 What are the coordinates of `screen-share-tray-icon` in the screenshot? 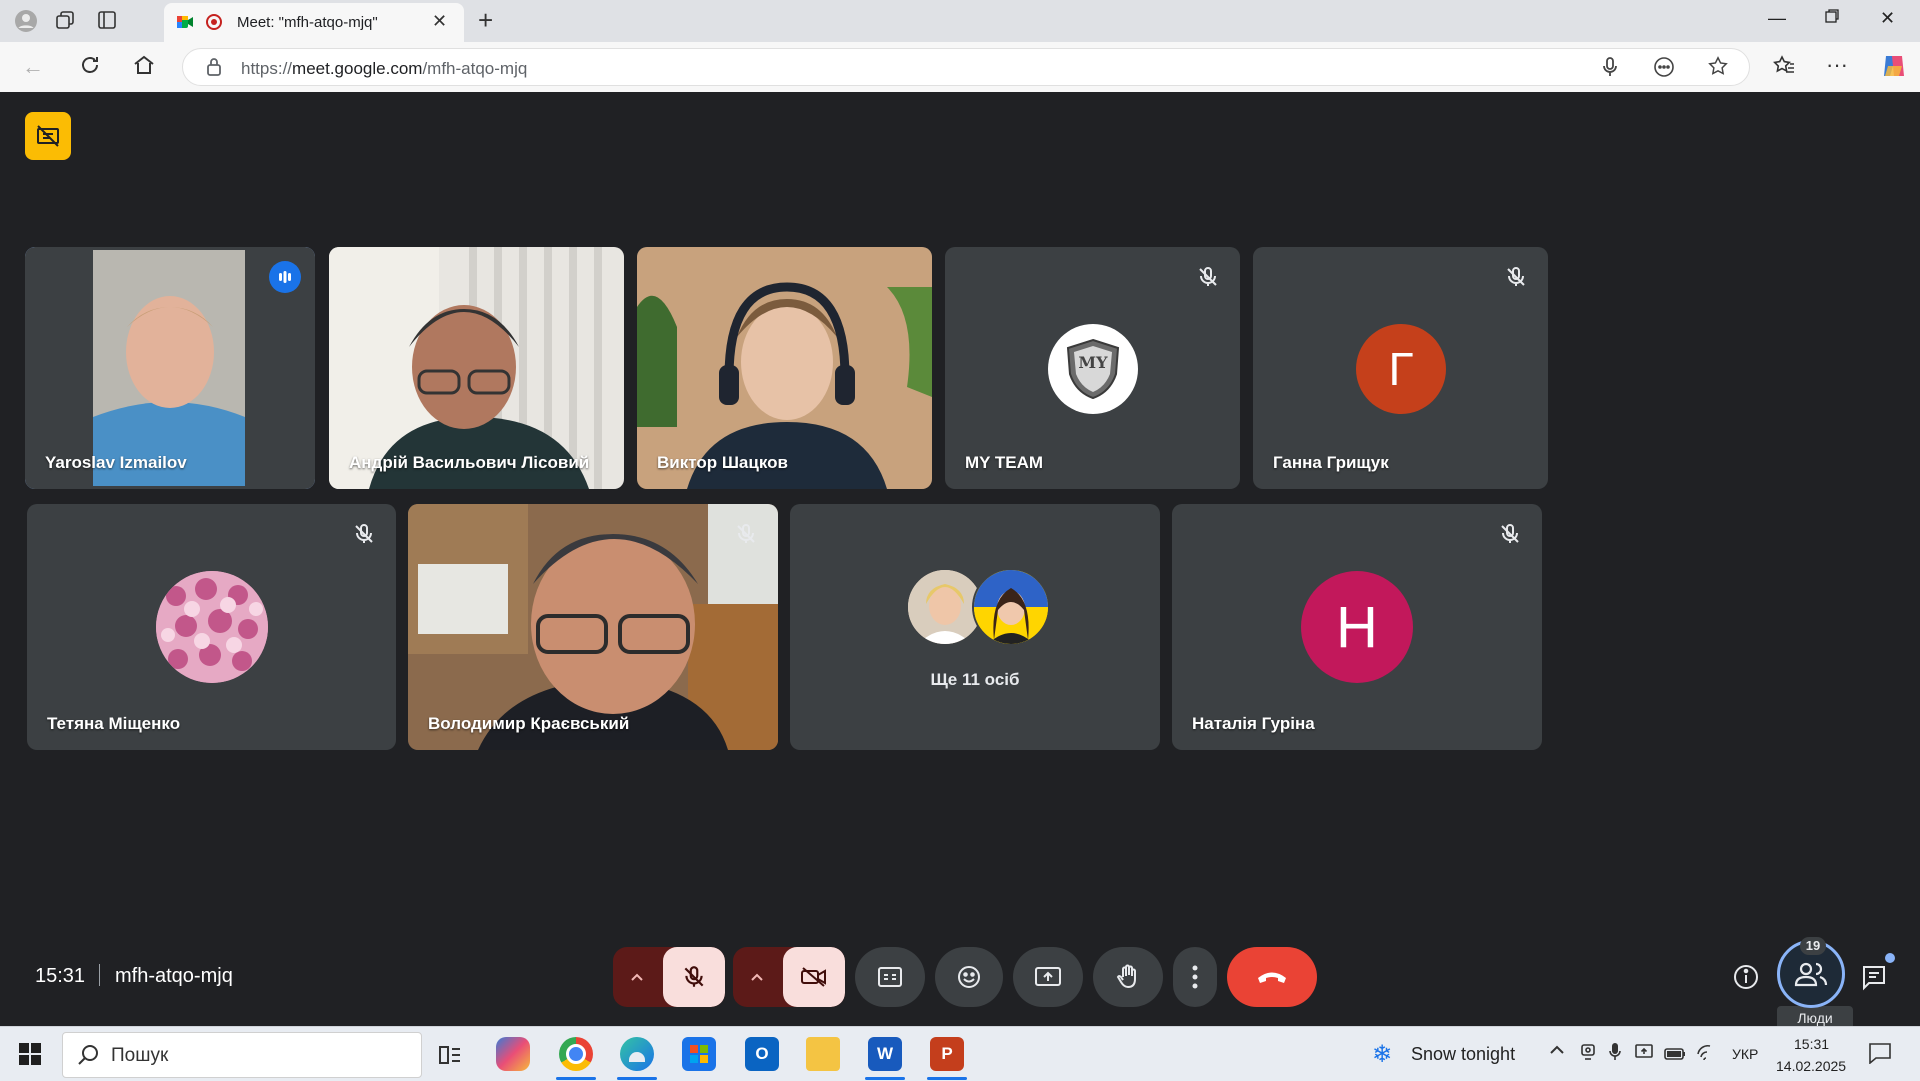 It's located at (1644, 1054).